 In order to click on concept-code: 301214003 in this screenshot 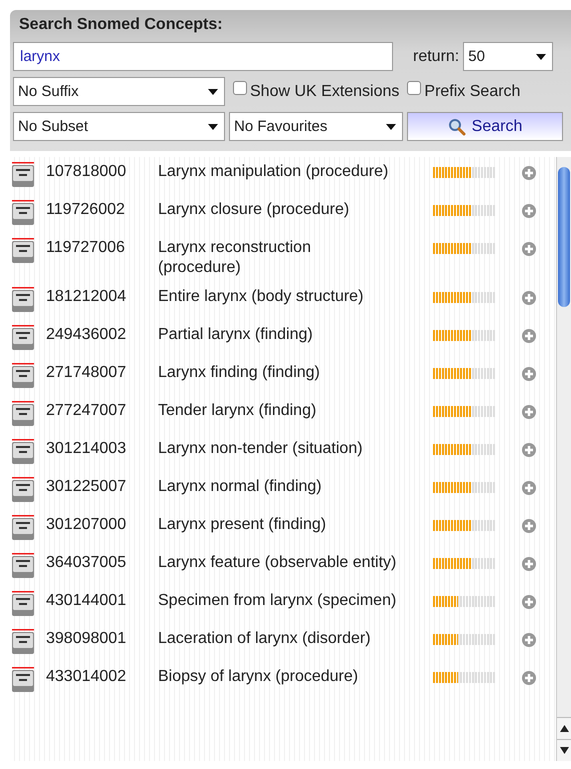, I will do `click(87, 449)`.